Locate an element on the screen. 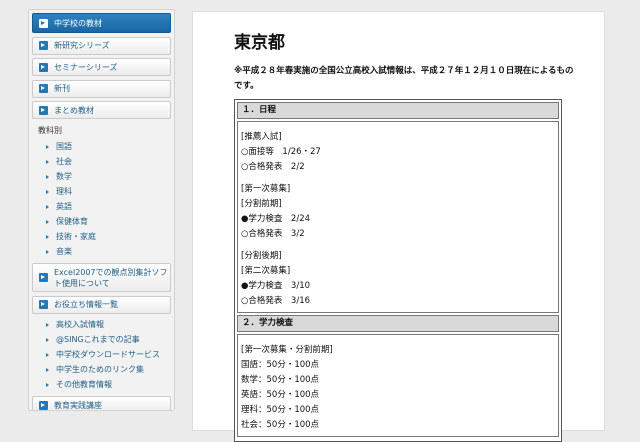 Image resolution: width=640 pixels, height=442 pixels. subject-label: 数学 is located at coordinates (64, 176).